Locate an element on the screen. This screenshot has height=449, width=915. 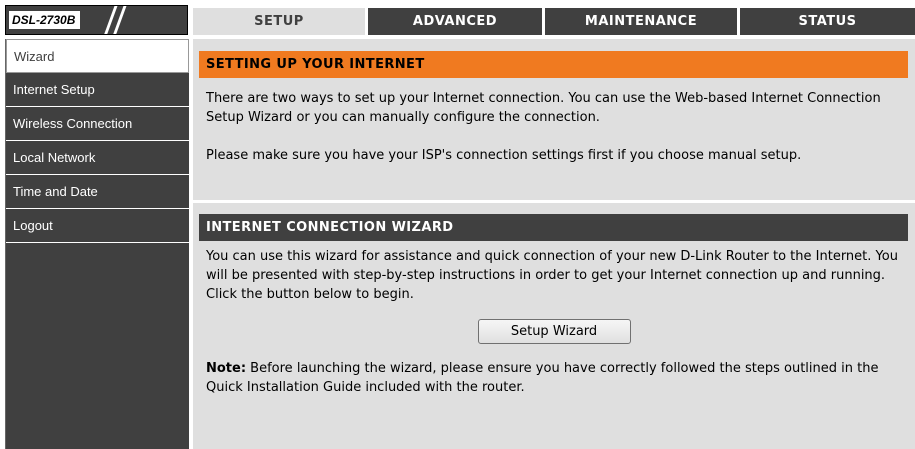
wizard-section-title: INTERNET CONNECTION WIZARD is located at coordinates (553, 227).